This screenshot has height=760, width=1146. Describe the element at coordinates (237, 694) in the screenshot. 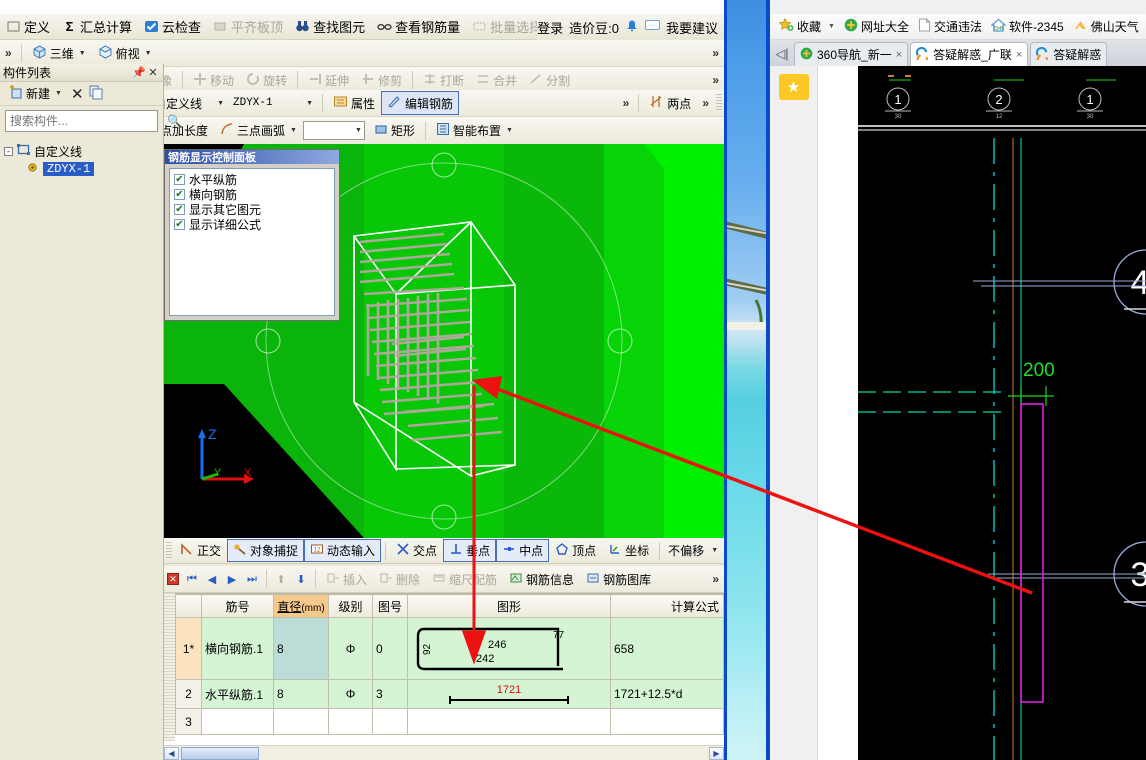

I see `cell-bar-number: 水平纵筋.1` at that location.